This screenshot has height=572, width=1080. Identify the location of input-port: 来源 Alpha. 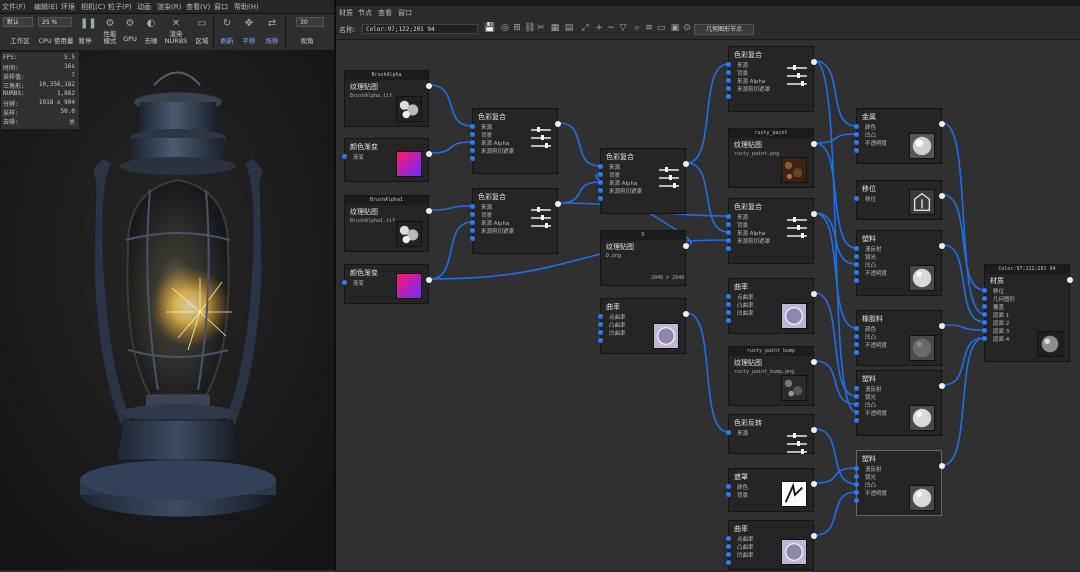
(752, 233).